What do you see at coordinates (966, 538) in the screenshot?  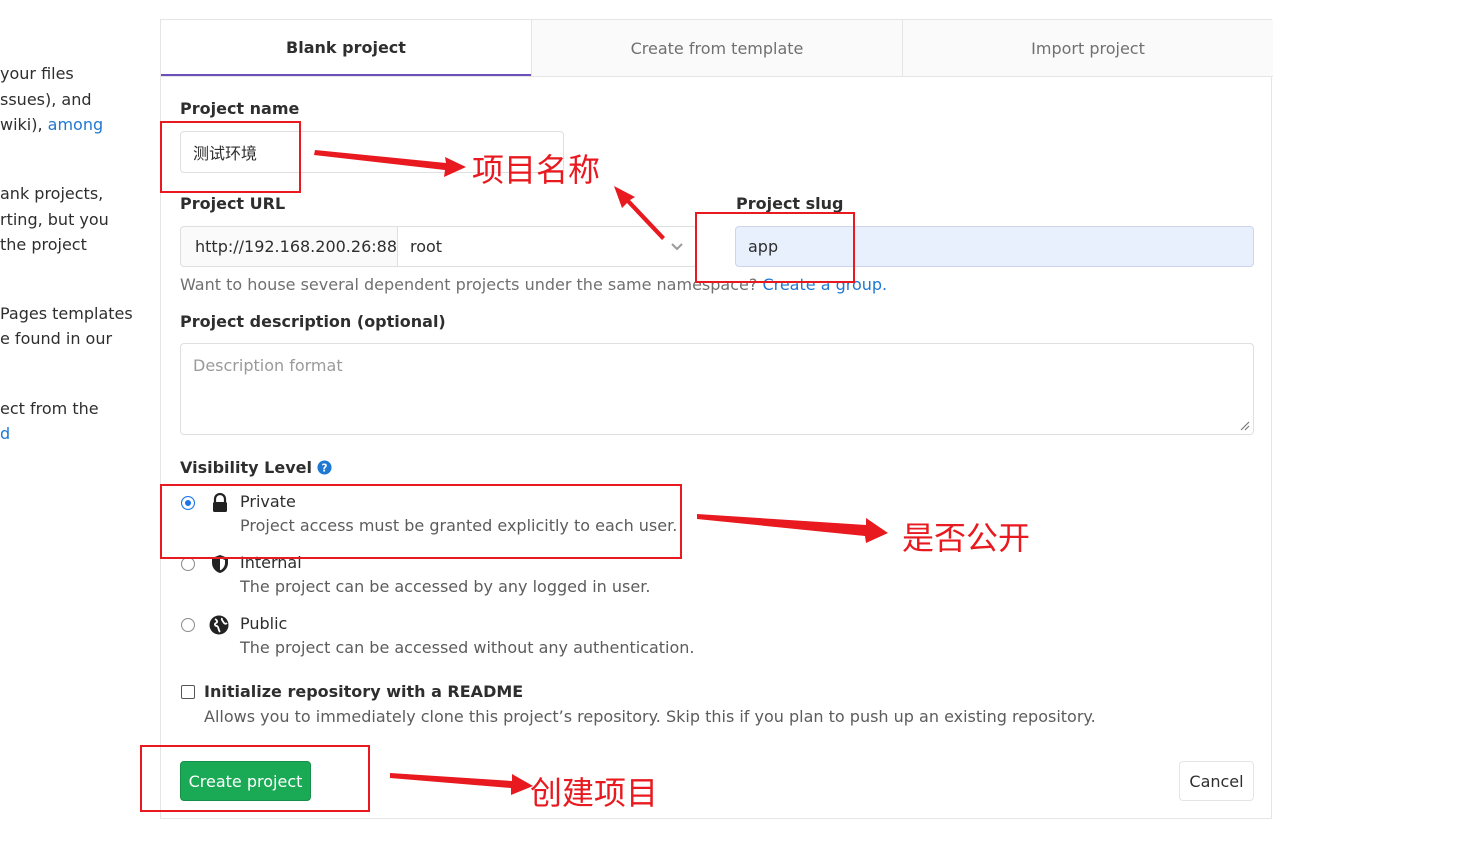 I see `annotation-visibility-label: 是否公开` at bounding box center [966, 538].